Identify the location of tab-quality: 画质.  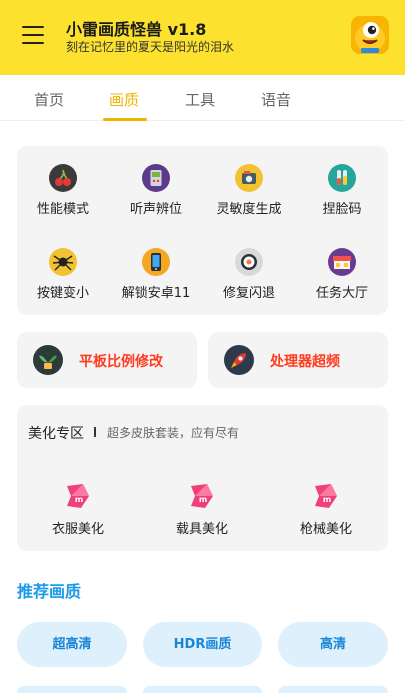
(124, 99).